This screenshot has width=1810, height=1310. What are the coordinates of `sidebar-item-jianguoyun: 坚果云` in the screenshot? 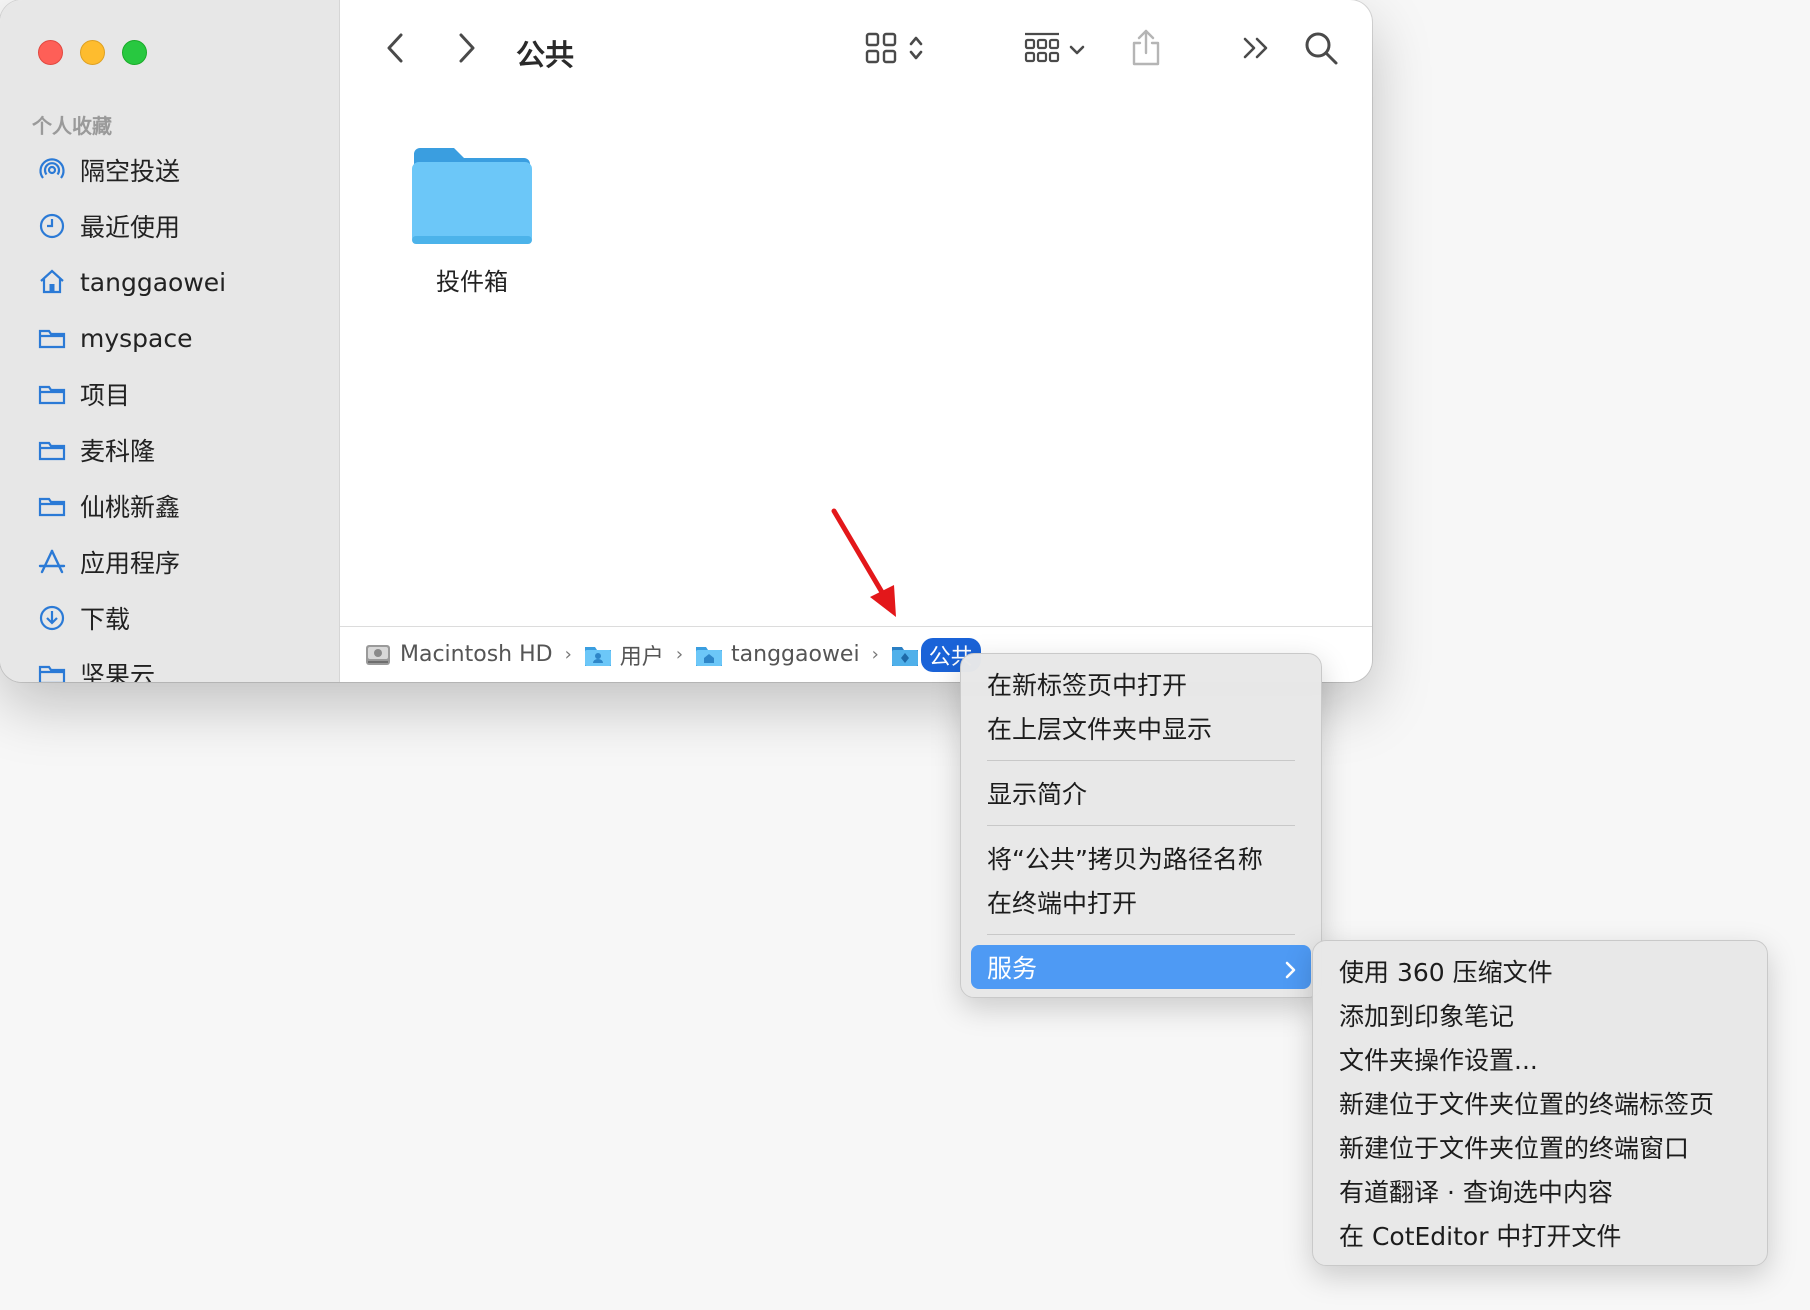 It's located at (170, 664).